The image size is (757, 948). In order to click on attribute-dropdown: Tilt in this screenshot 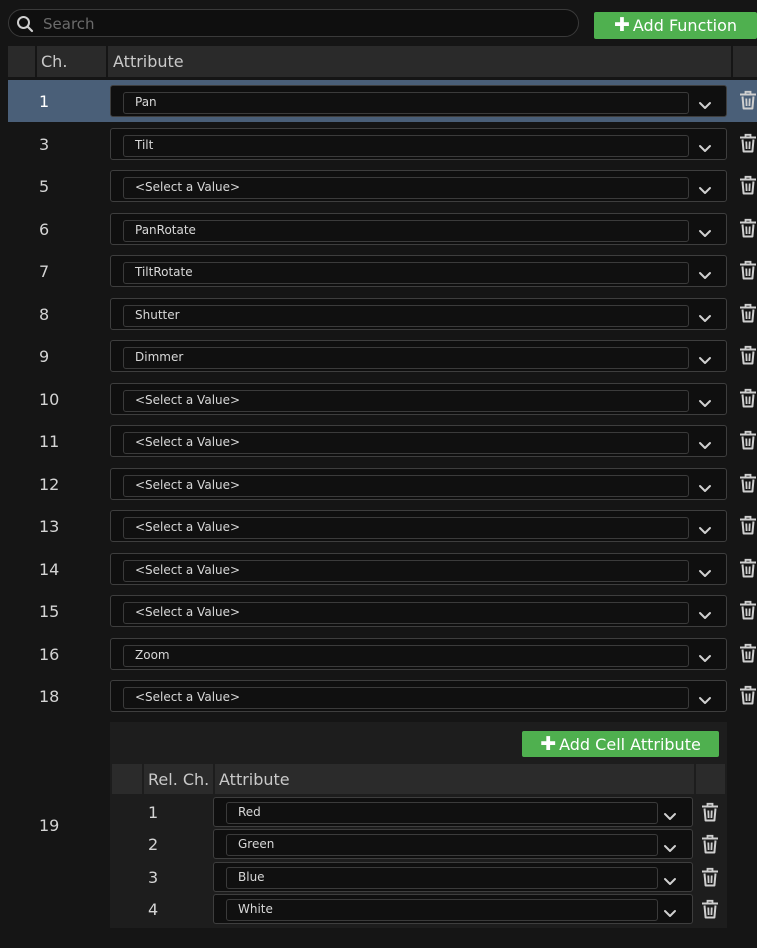, I will do `click(418, 144)`.